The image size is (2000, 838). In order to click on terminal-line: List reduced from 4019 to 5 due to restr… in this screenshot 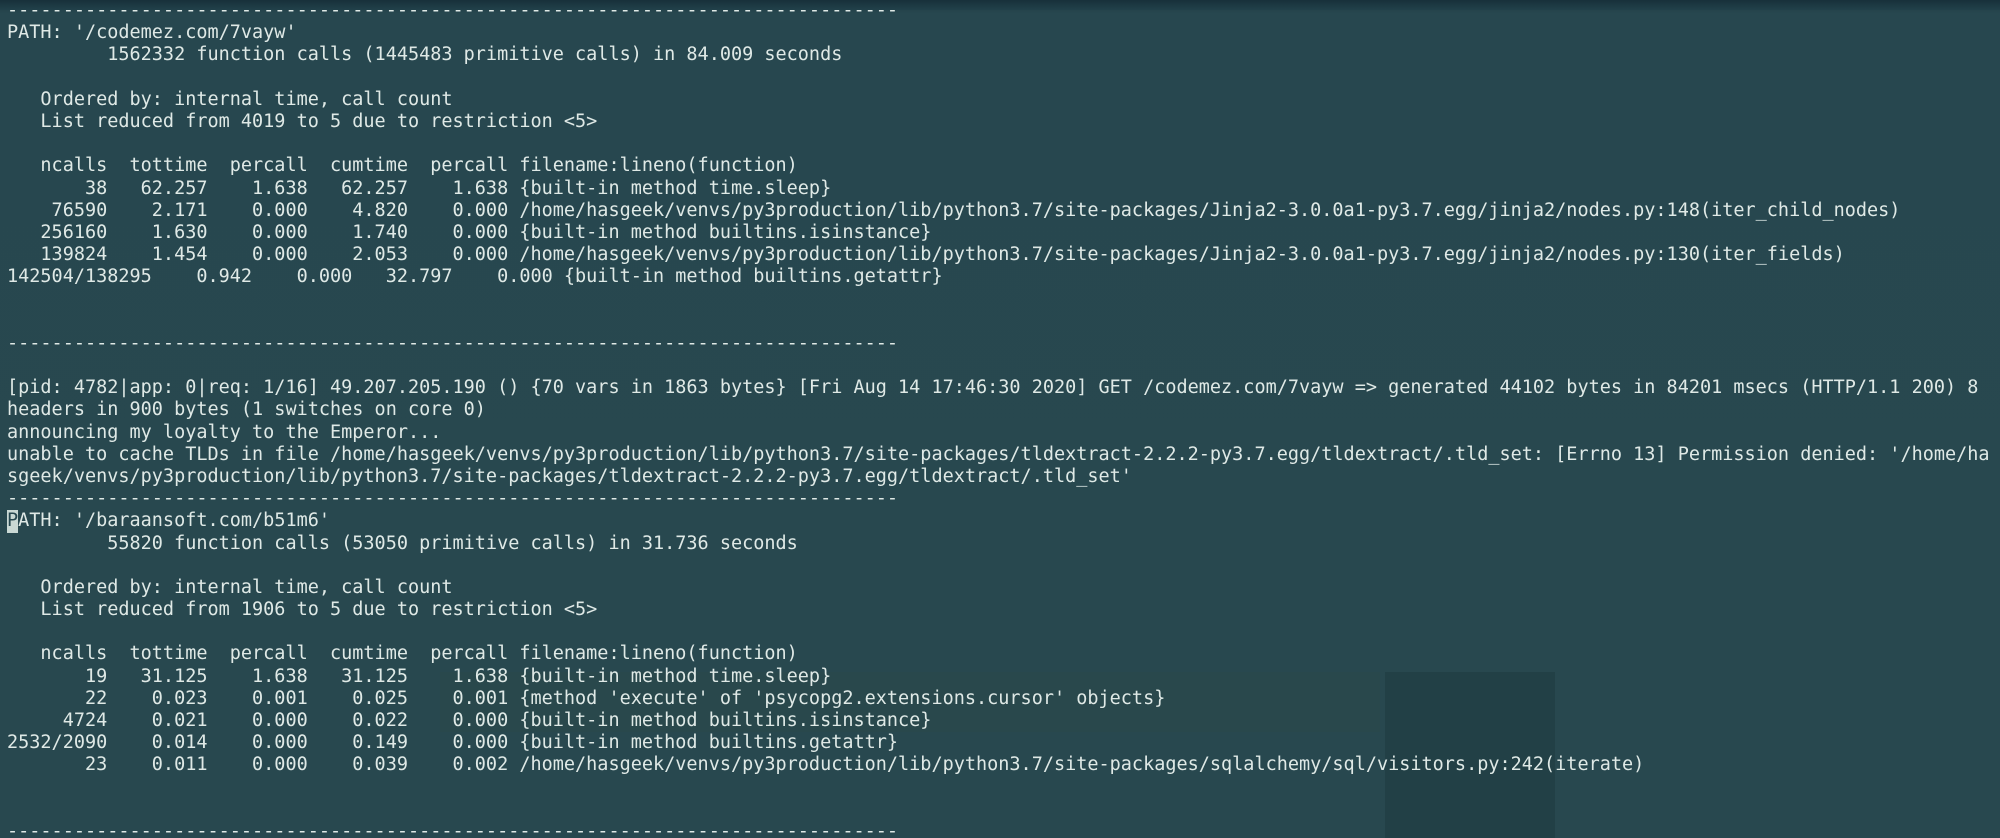, I will do `click(302, 121)`.